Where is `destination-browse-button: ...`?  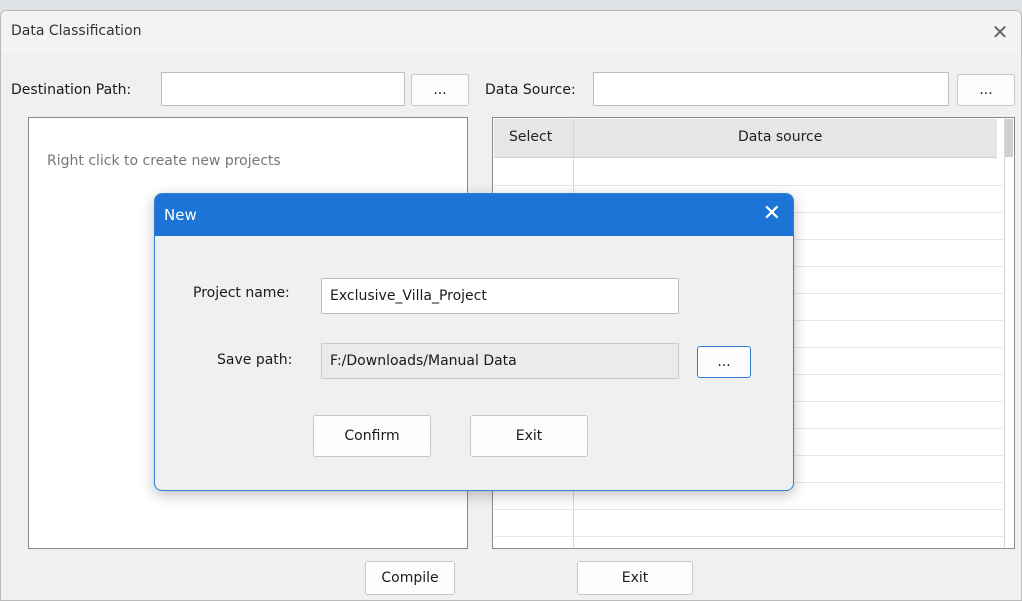
destination-browse-button: ... is located at coordinates (440, 90).